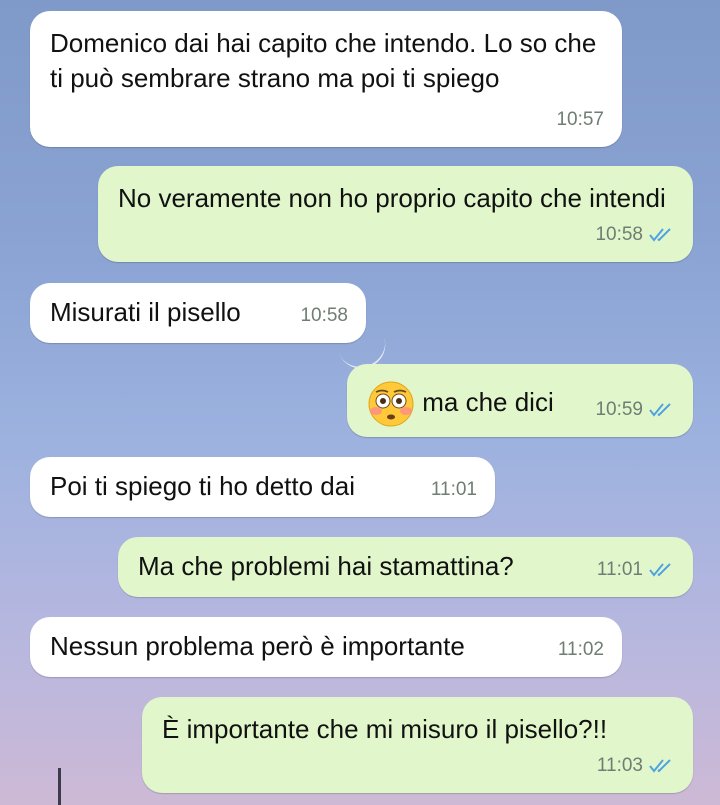 The height and width of the screenshot is (805, 720). Describe the element at coordinates (198, 313) in the screenshot. I see `message-bubble-incoming: Misurati il pisello 10:58` at that location.